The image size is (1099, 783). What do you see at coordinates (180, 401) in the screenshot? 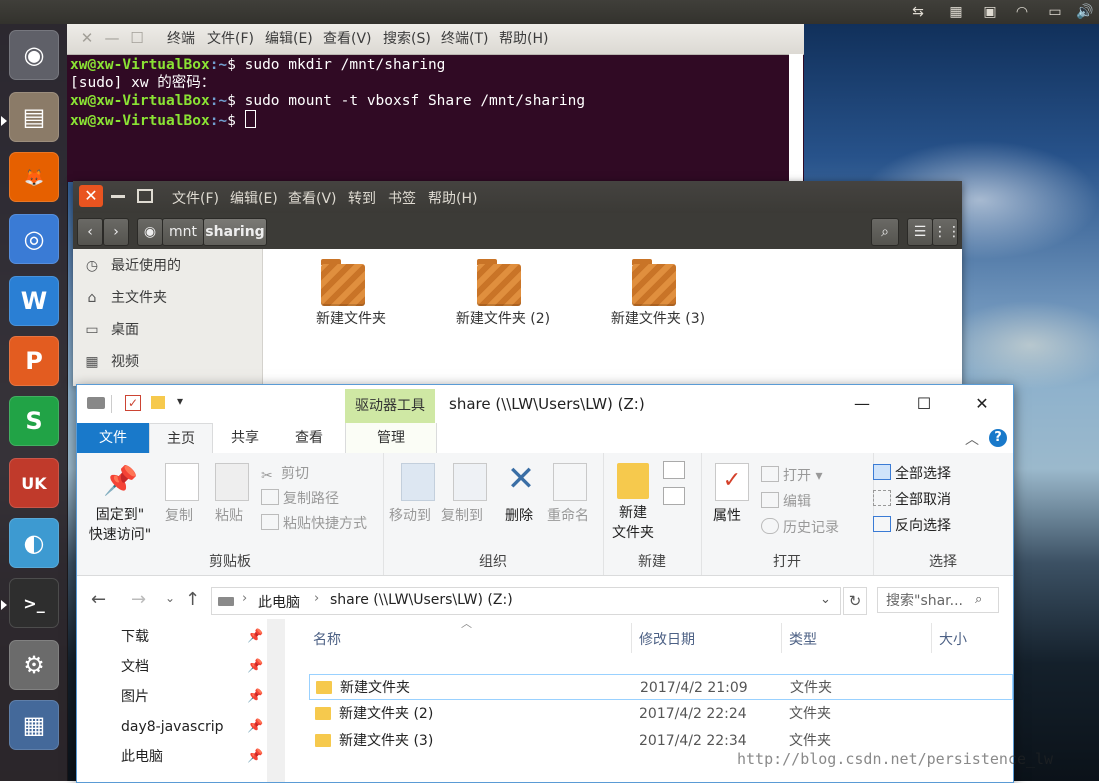
I see `quick-access-dropdown-icon: ▾` at bounding box center [180, 401].